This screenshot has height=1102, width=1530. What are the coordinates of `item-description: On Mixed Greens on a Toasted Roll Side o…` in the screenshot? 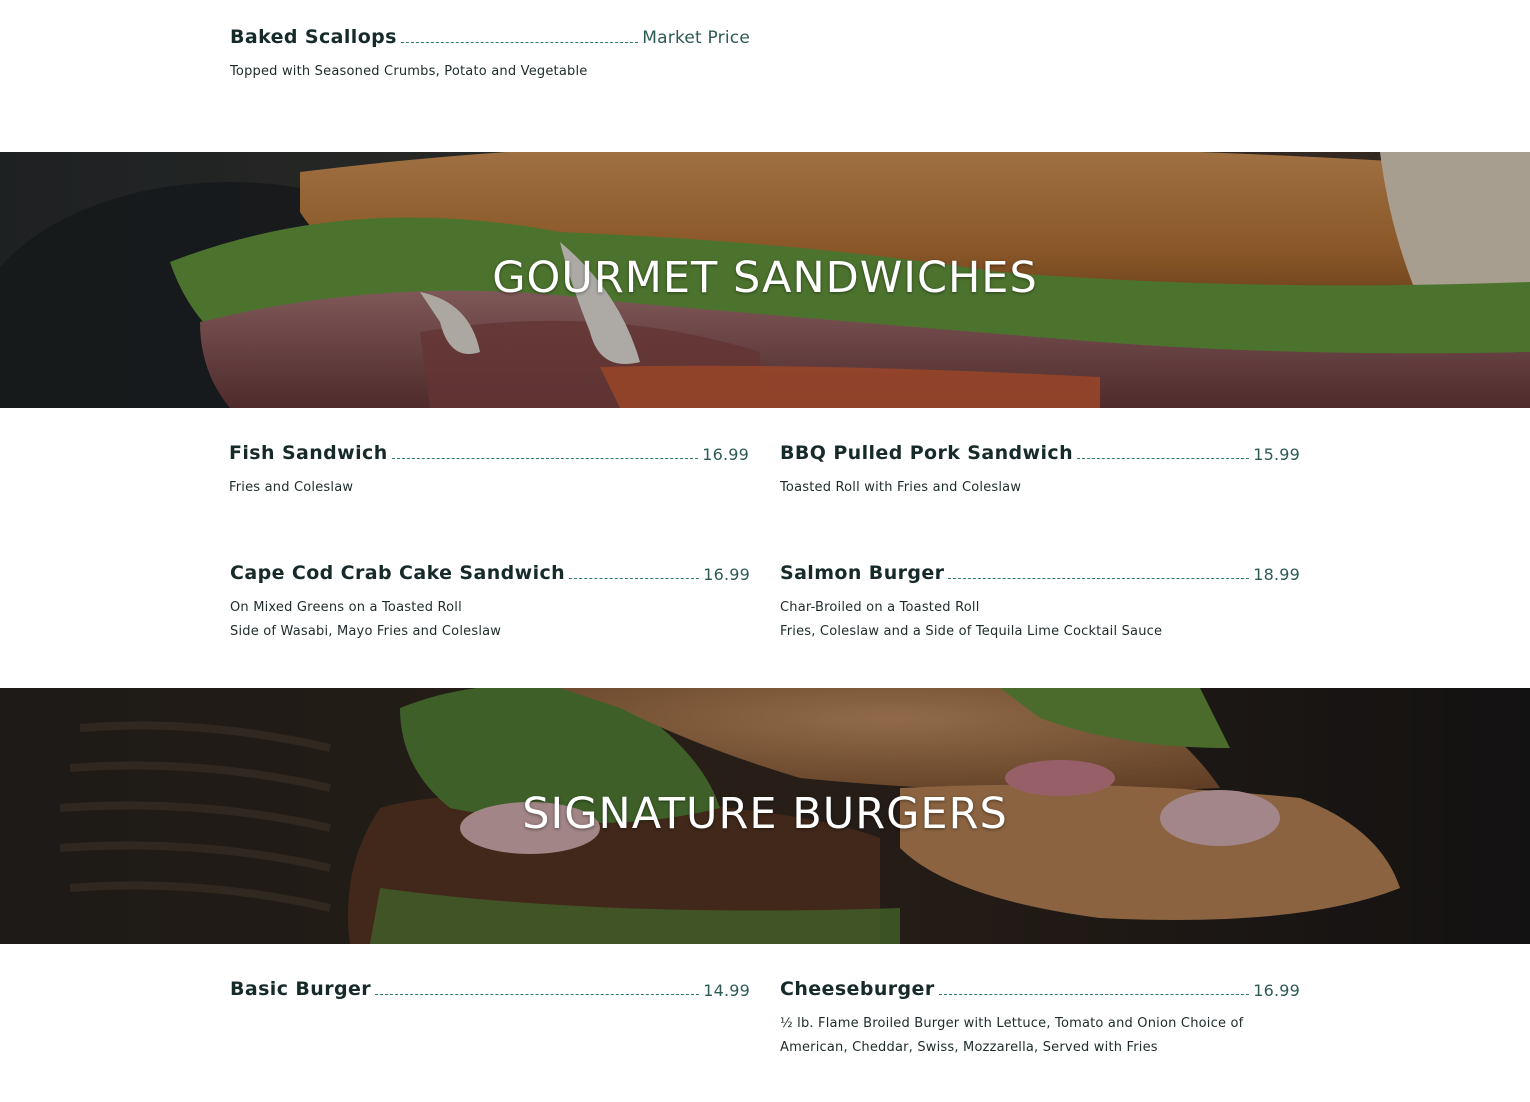 It's located at (490, 620).